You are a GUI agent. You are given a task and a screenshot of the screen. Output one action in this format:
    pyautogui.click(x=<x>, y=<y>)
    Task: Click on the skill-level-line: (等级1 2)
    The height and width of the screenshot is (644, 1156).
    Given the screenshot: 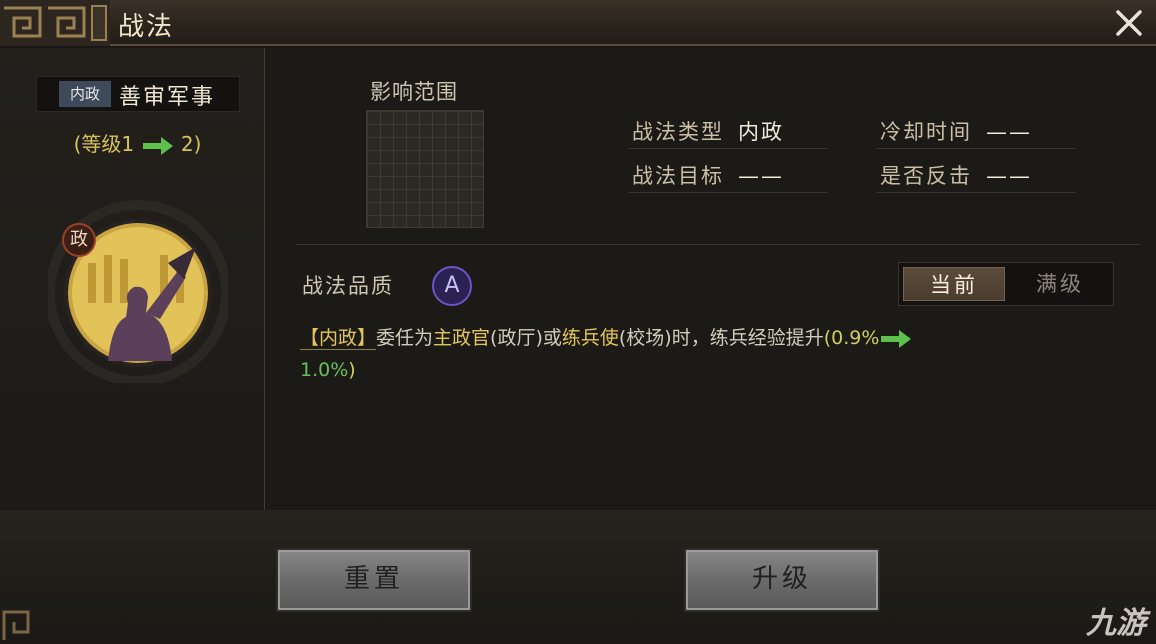 What is the action you would take?
    pyautogui.click(x=137, y=142)
    